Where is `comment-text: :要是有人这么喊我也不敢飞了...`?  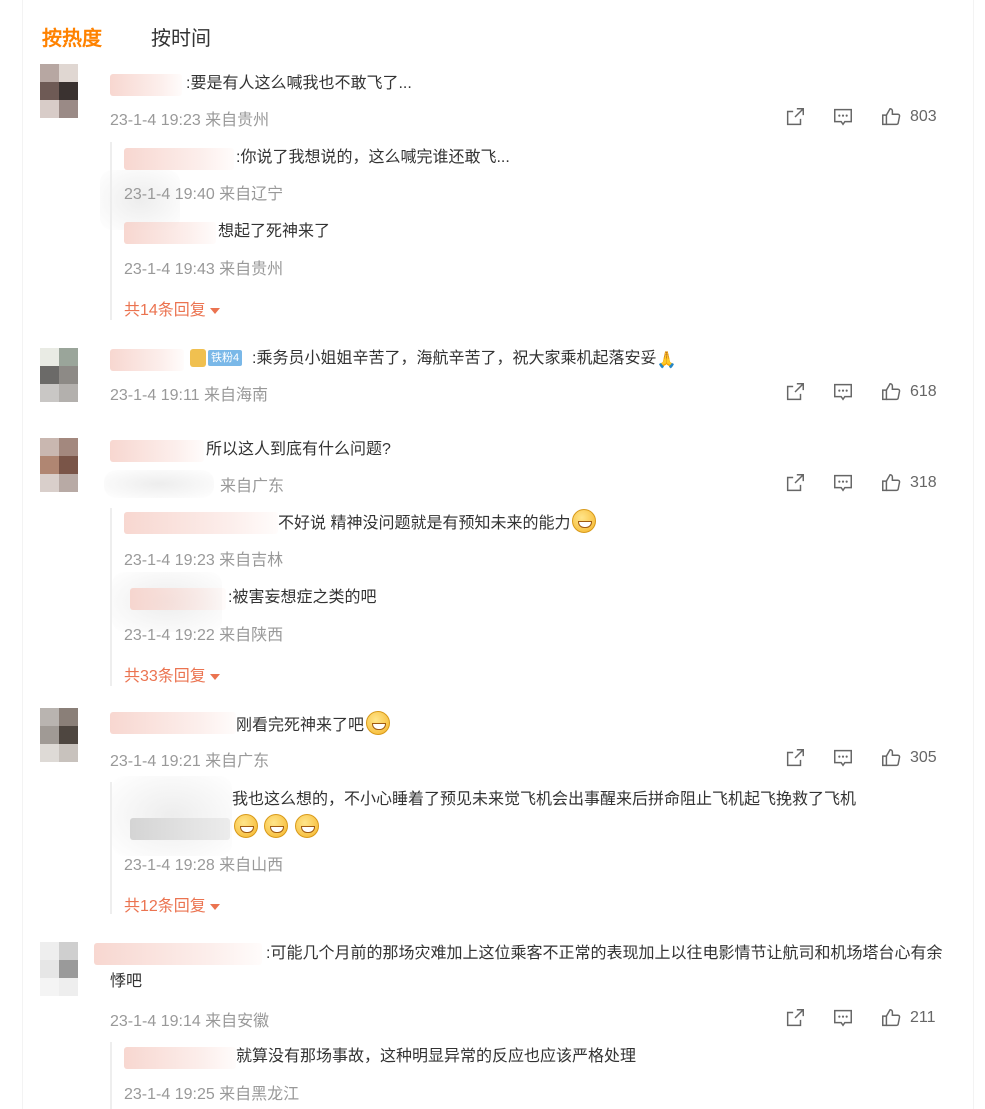 comment-text: :要是有人这么喊我也不敢飞了... is located at coordinates (299, 83).